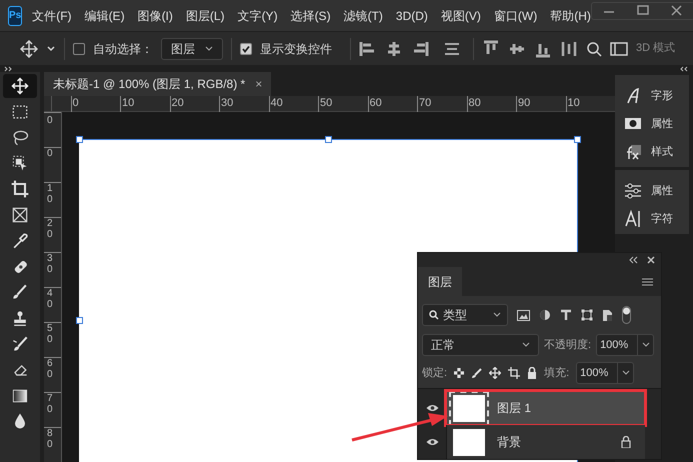  Describe the element at coordinates (570, 15) in the screenshot. I see `menu-item: 帮助(H)` at that location.